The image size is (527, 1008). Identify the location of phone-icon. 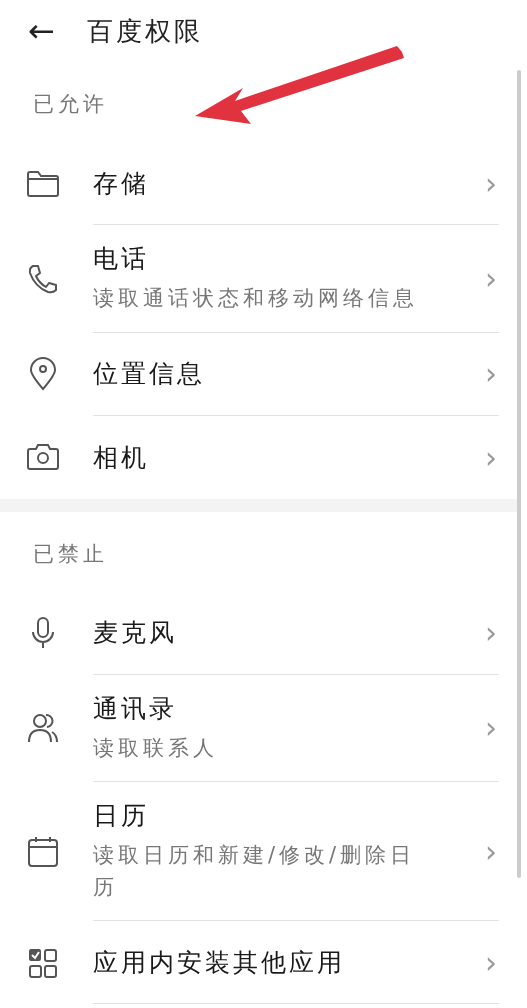
(42, 278).